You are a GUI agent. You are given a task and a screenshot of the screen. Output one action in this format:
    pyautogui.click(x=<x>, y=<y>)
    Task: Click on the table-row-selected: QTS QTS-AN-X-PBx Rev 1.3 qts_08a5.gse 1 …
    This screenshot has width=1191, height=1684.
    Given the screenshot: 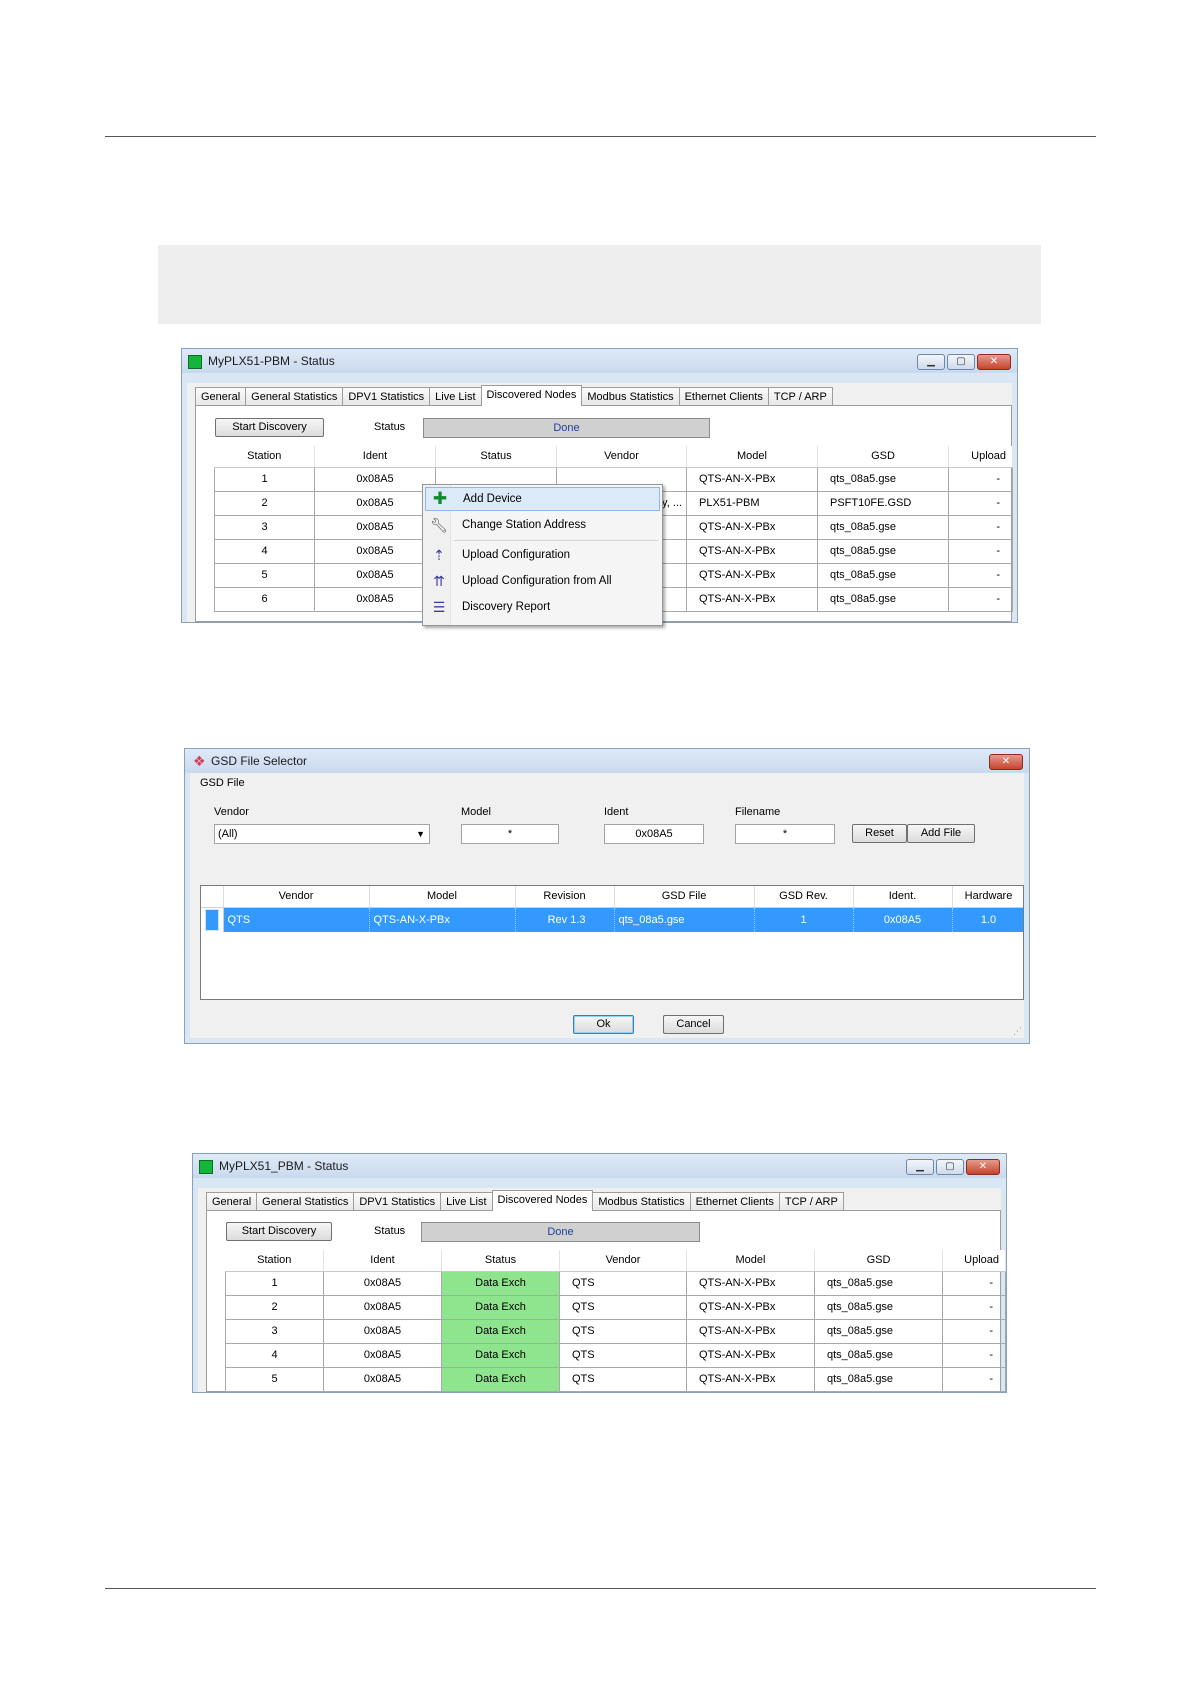 What is the action you would take?
    pyautogui.click(x=612, y=919)
    